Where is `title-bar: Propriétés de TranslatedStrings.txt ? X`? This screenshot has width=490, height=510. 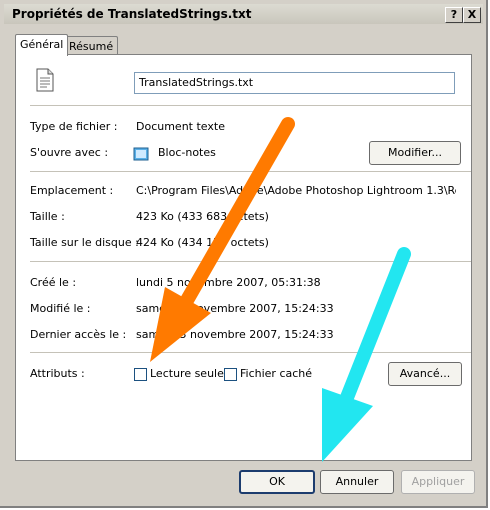
title-bar: Propriétés de TranslatedStrings.txt ? X is located at coordinates (243, 14).